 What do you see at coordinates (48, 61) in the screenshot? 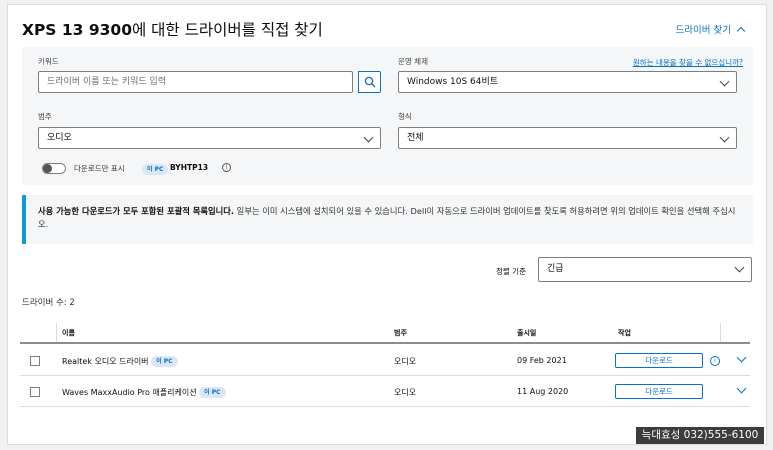
I see `keyword-label: 키워드` at bounding box center [48, 61].